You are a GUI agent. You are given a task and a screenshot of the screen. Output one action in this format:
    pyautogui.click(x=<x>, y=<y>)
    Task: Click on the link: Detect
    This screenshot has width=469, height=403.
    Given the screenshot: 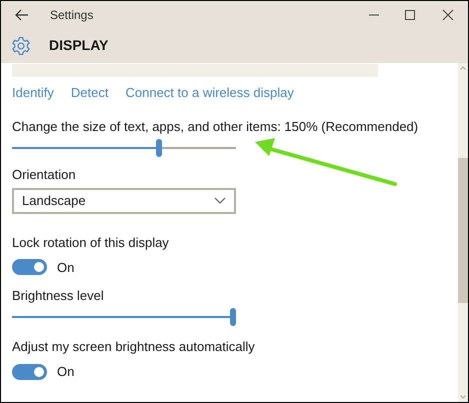 What is the action you would take?
    pyautogui.click(x=89, y=92)
    